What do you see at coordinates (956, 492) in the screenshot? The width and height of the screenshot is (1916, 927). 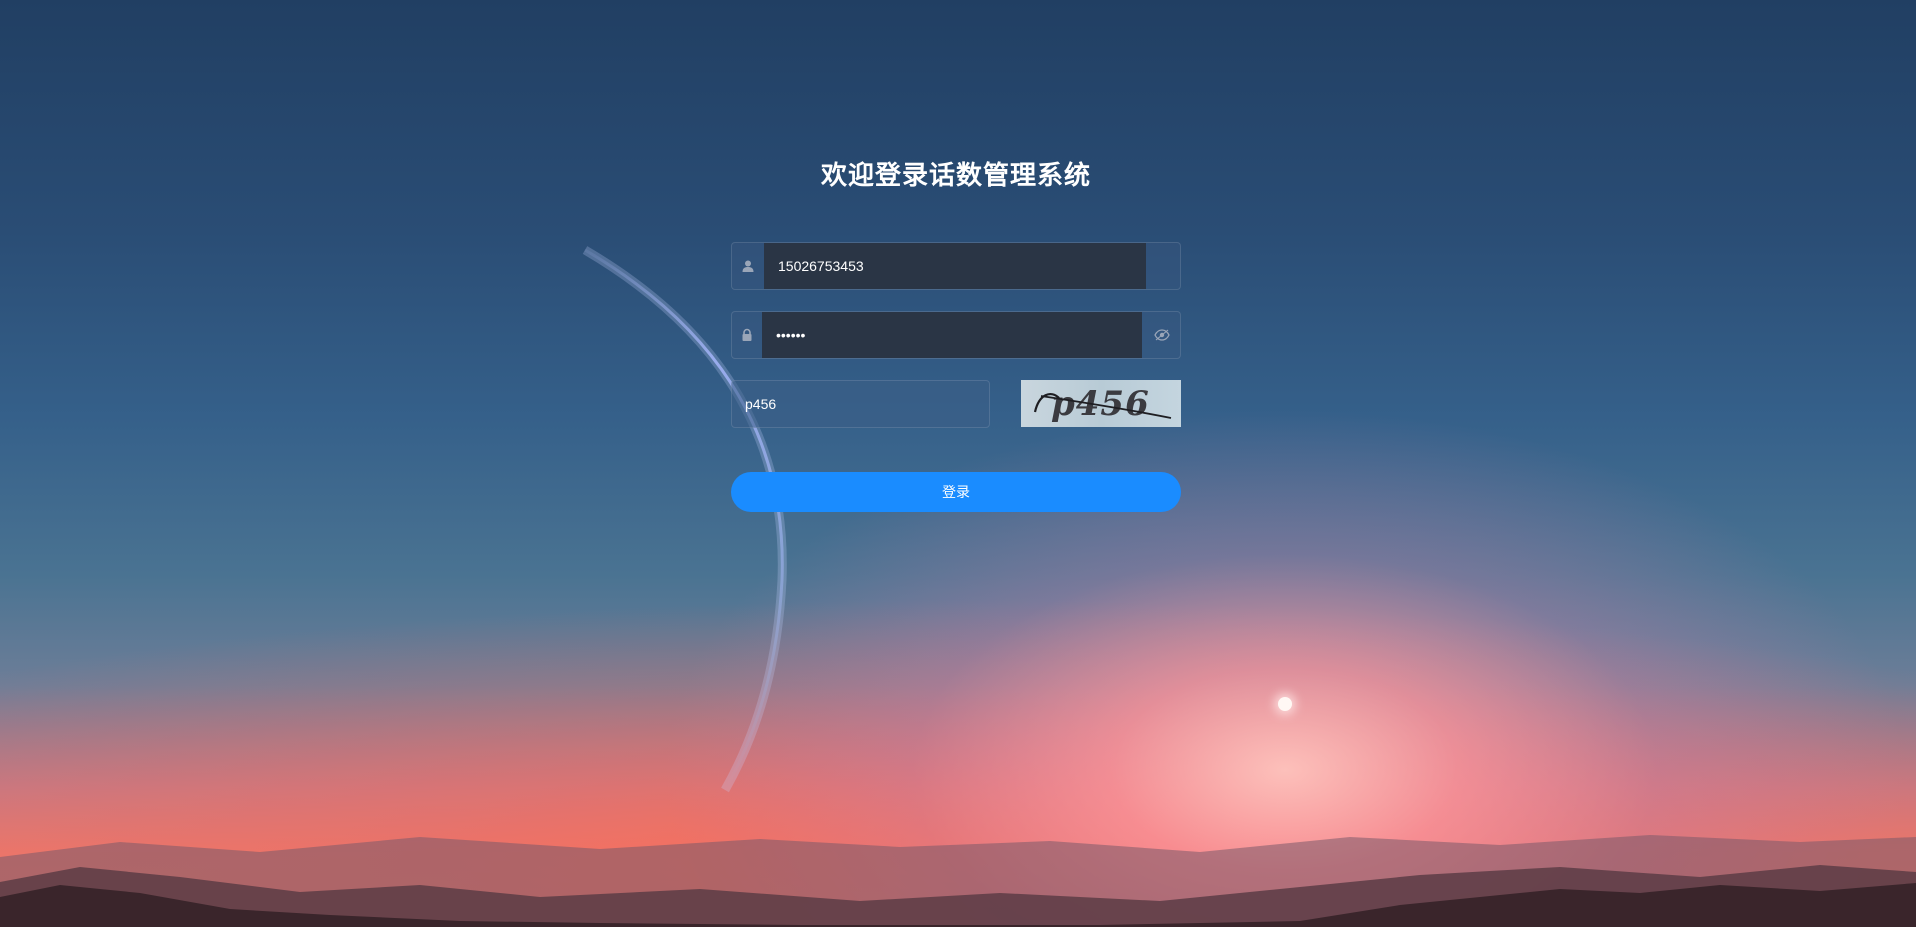 I see `login-button: 登录` at bounding box center [956, 492].